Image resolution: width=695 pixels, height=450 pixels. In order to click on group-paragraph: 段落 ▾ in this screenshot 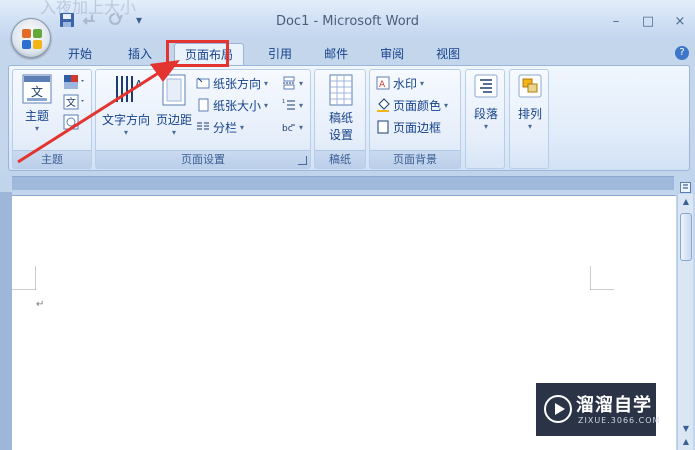, I will do `click(485, 119)`.